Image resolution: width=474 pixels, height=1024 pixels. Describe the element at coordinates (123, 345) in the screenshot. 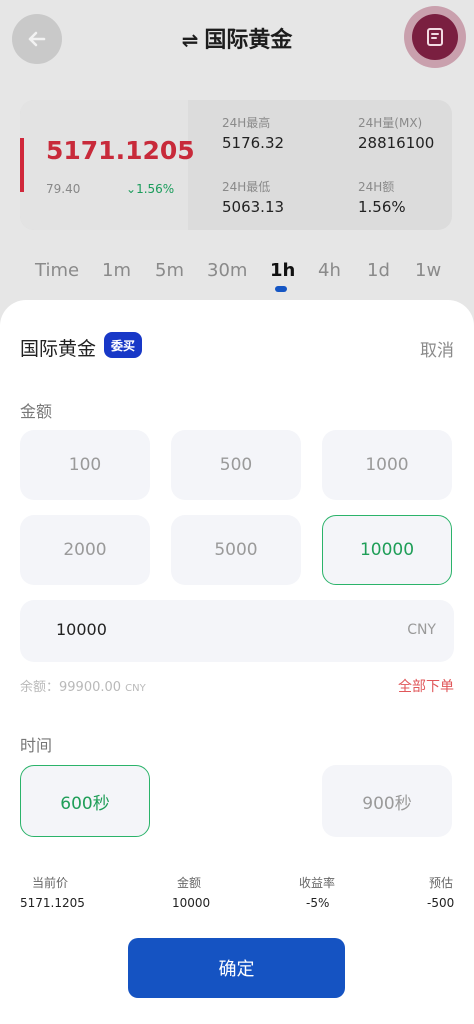

I see `order-type-badge: 委买` at that location.